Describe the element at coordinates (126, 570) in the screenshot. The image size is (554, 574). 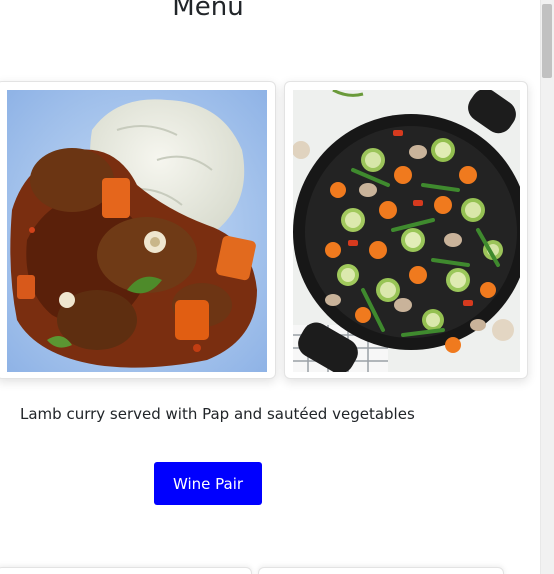
I see `next-dish-card-left` at that location.